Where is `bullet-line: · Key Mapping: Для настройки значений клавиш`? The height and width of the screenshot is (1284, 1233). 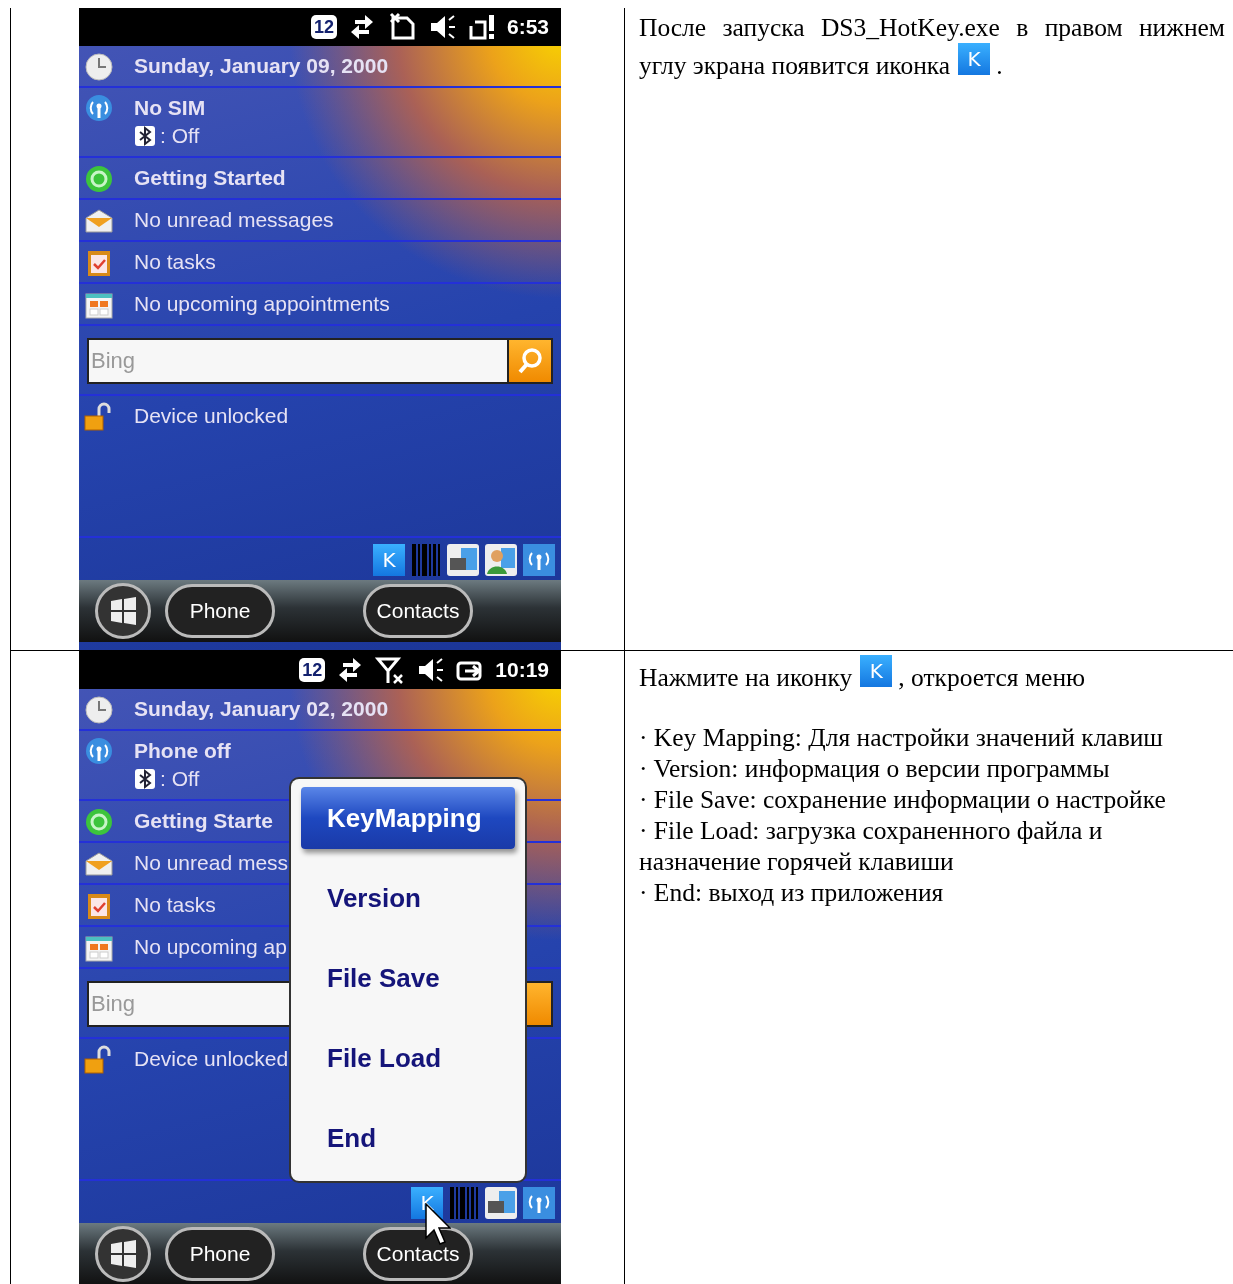
bullet-line: · Key Mapping: Для настройки значений клавиш is located at coordinates (901, 737).